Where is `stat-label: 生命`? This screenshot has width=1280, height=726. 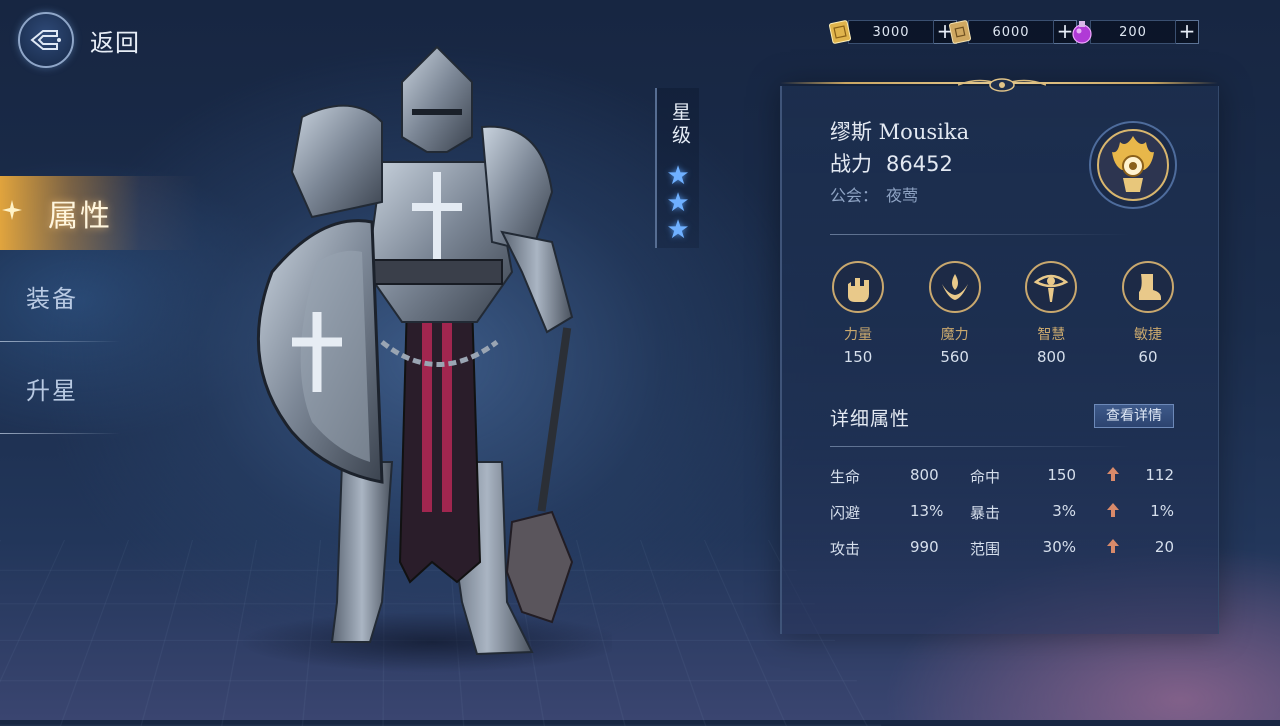
stat-label: 生命 is located at coordinates (845, 477).